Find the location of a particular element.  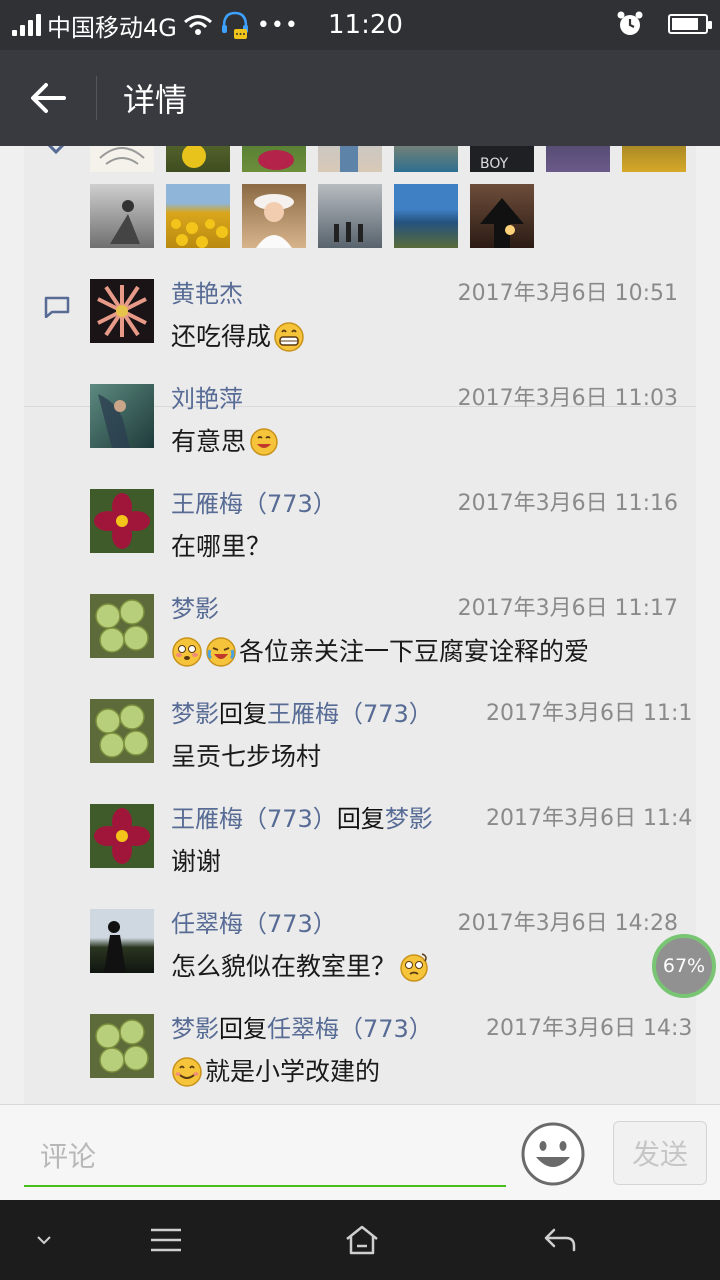

commenter-name: 刘艳萍 is located at coordinates (207, 399).